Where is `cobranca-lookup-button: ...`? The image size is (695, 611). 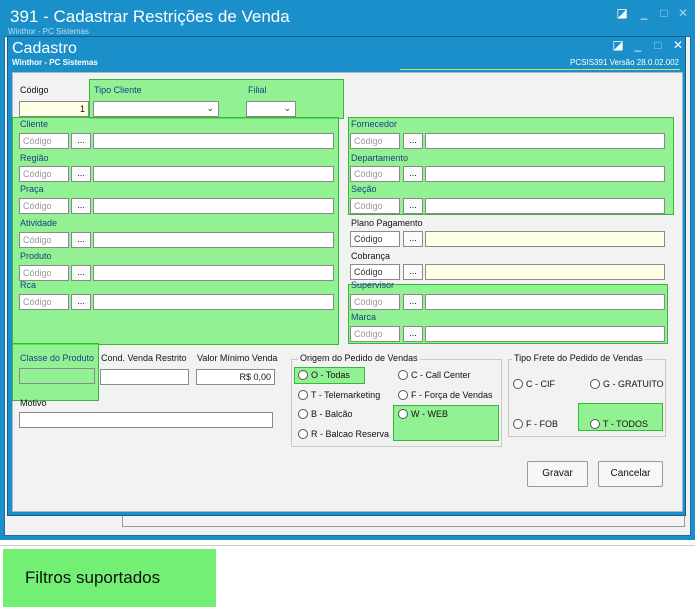 cobranca-lookup-button: ... is located at coordinates (413, 272).